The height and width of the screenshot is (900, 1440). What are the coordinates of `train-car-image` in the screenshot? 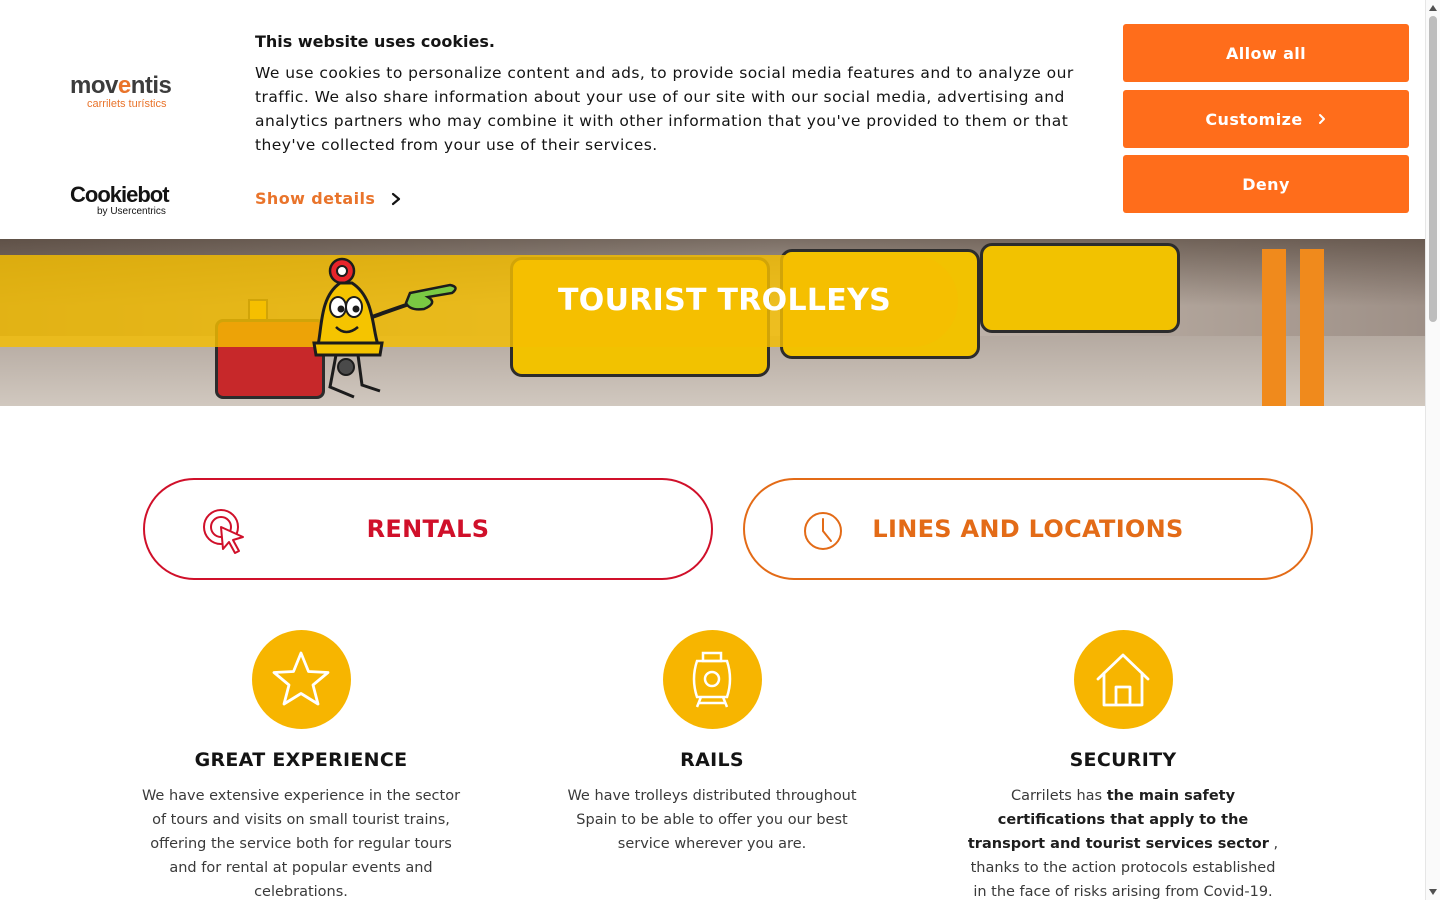 It's located at (1080, 288).